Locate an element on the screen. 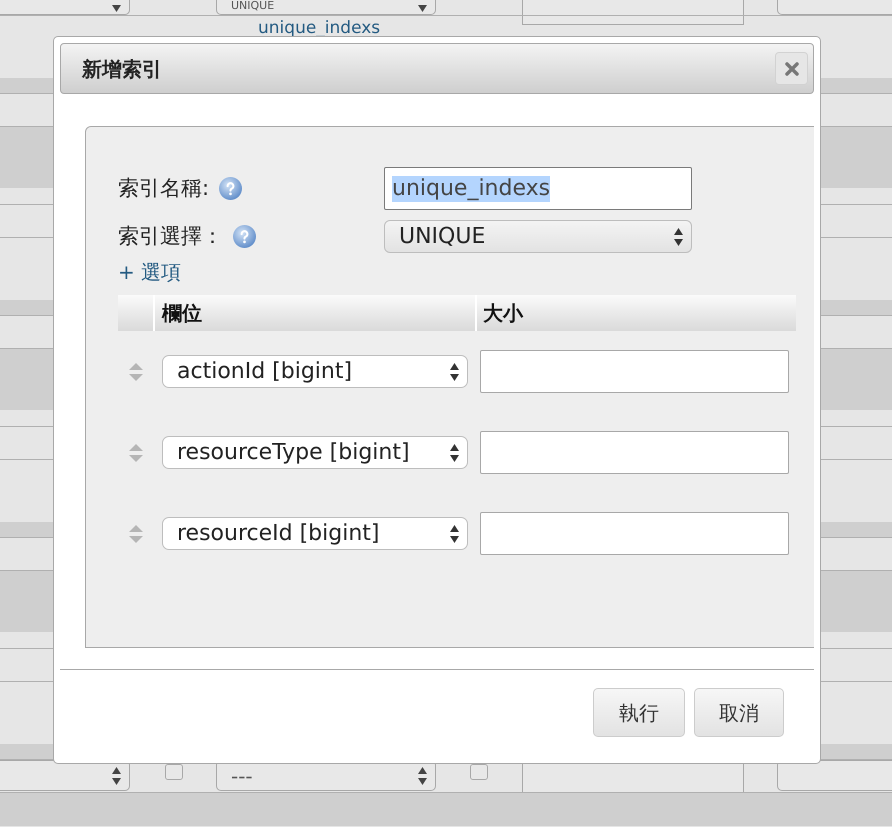 This screenshot has width=892, height=827. cancel-button: 取消 is located at coordinates (739, 712).